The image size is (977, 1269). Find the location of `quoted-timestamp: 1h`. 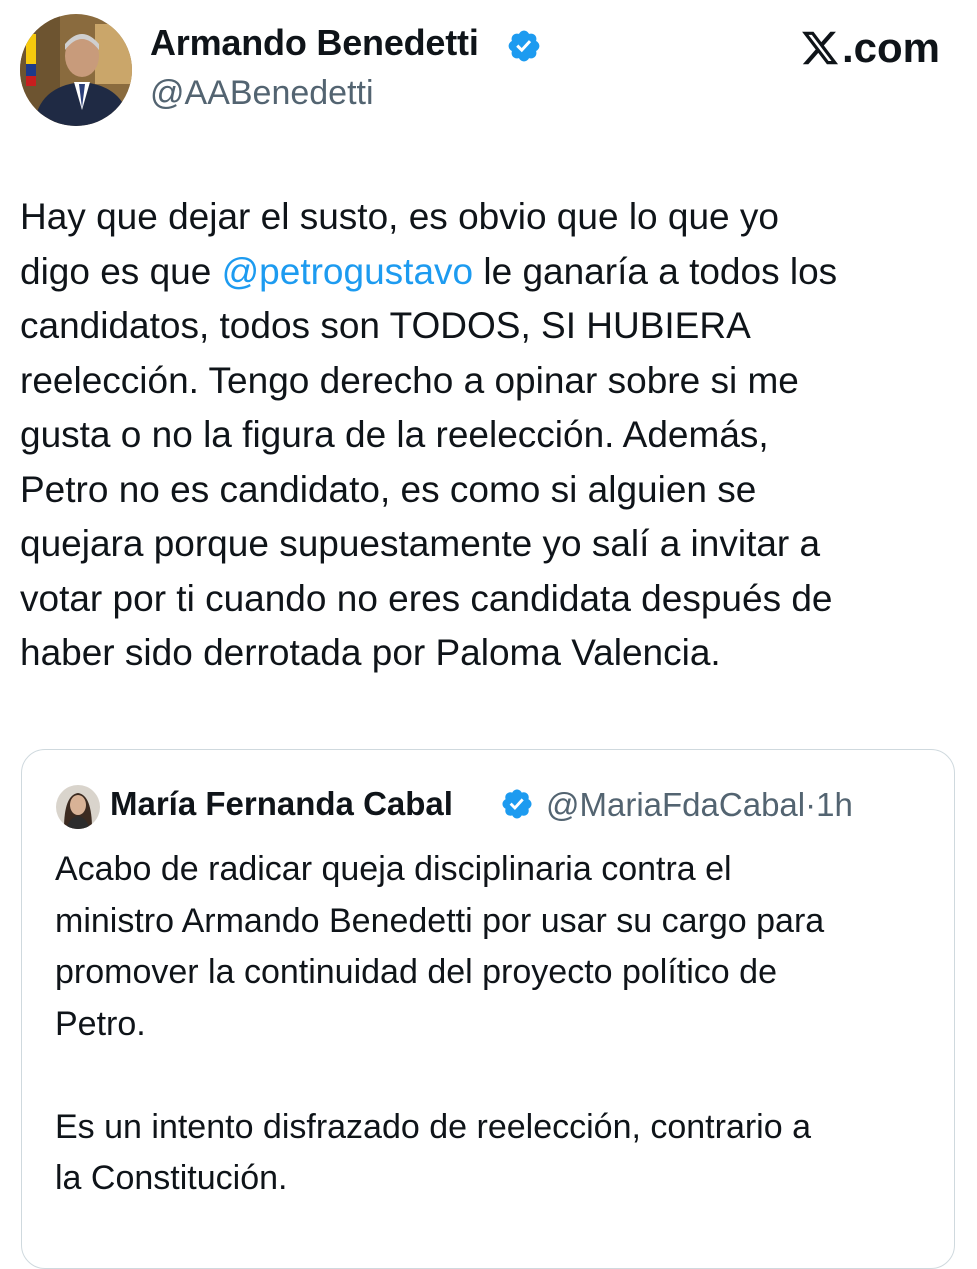

quoted-timestamp: 1h is located at coordinates (834, 804).